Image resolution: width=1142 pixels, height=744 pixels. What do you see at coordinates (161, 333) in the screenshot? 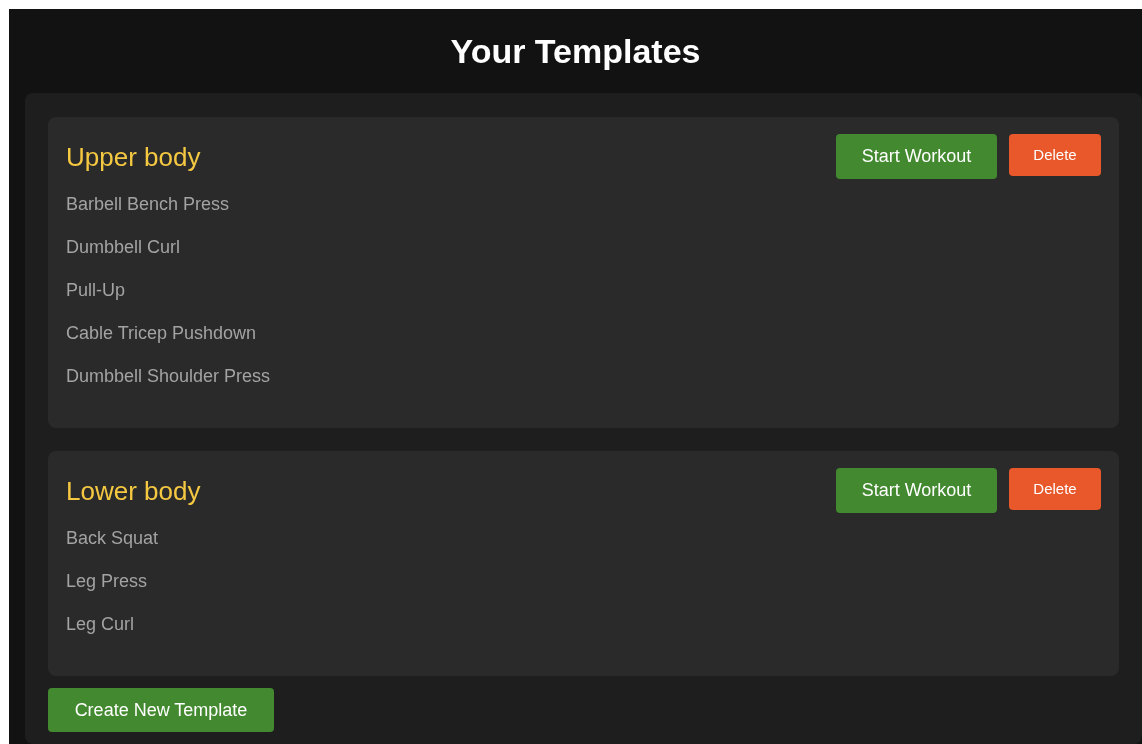
I see `exercise-name: Cable Tricep Pushdown` at bounding box center [161, 333].